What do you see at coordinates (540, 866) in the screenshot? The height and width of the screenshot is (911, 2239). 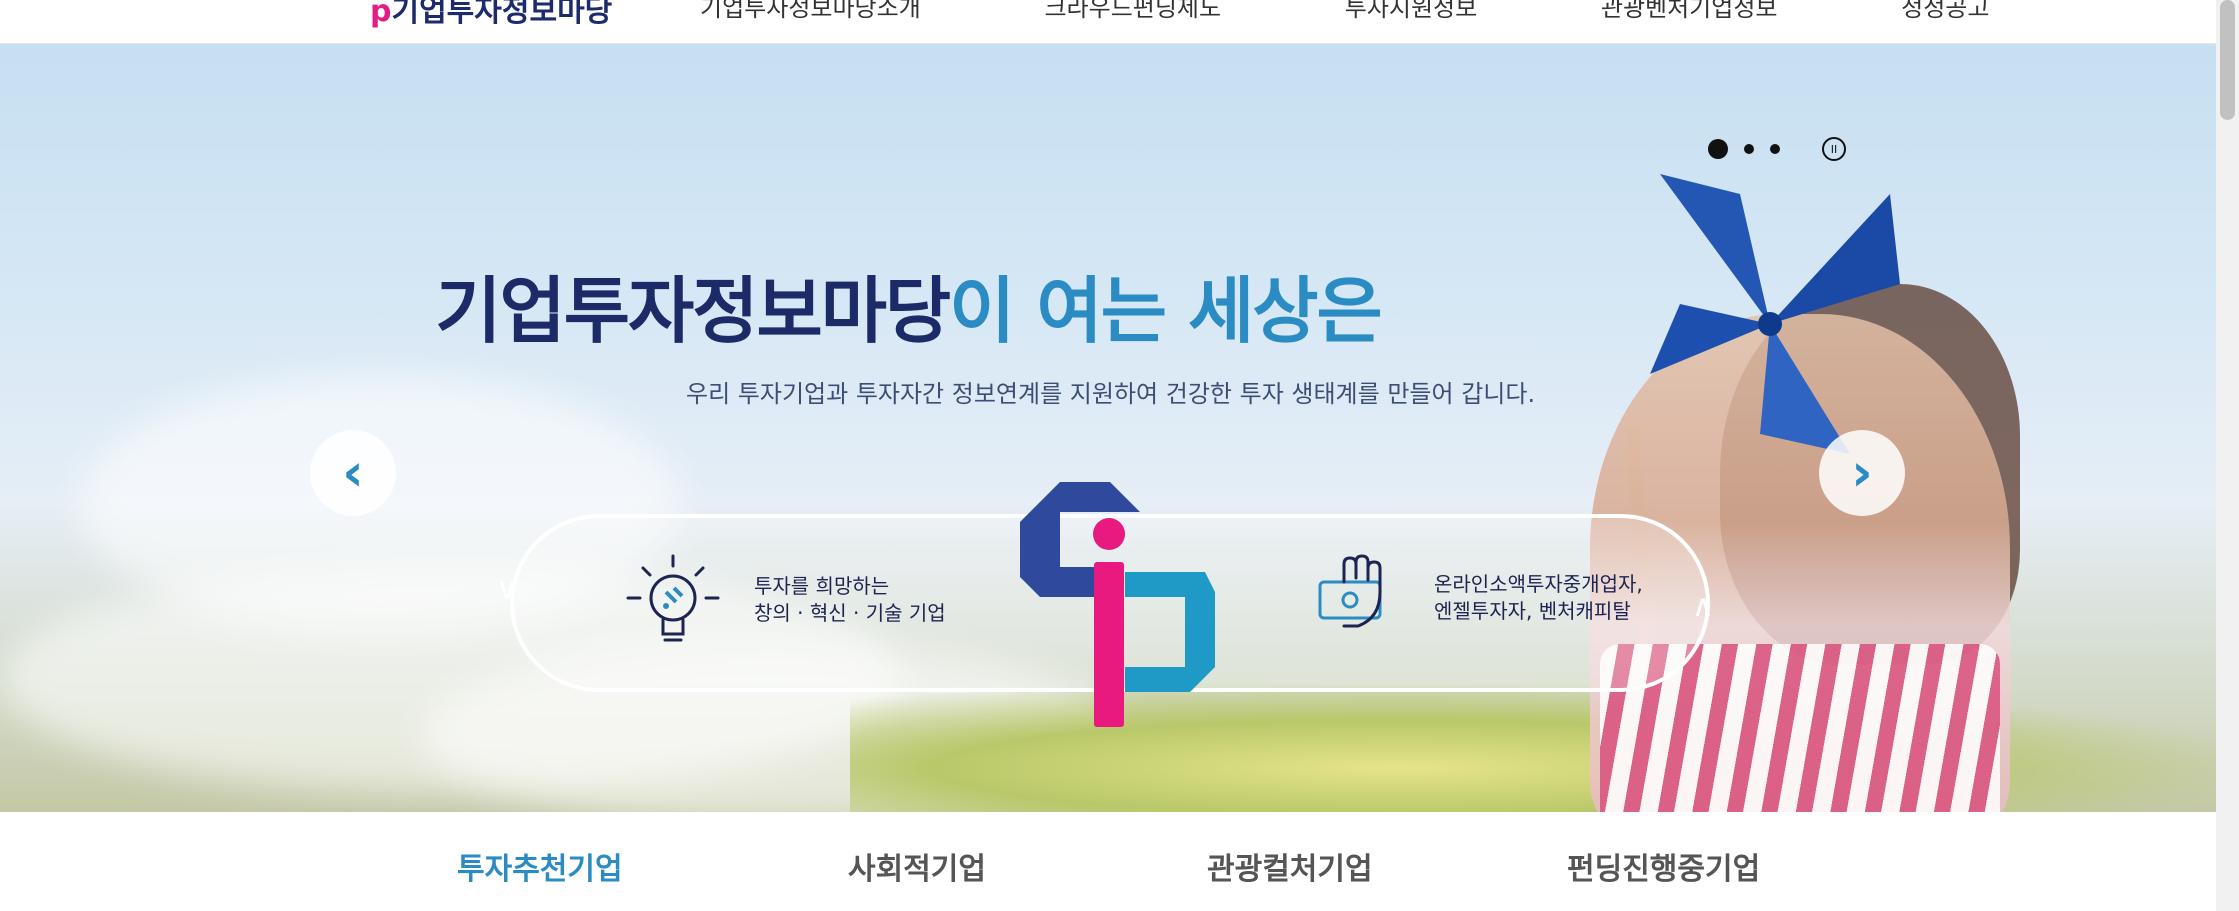 I see `tab-recommended: 투자추천기업` at bounding box center [540, 866].